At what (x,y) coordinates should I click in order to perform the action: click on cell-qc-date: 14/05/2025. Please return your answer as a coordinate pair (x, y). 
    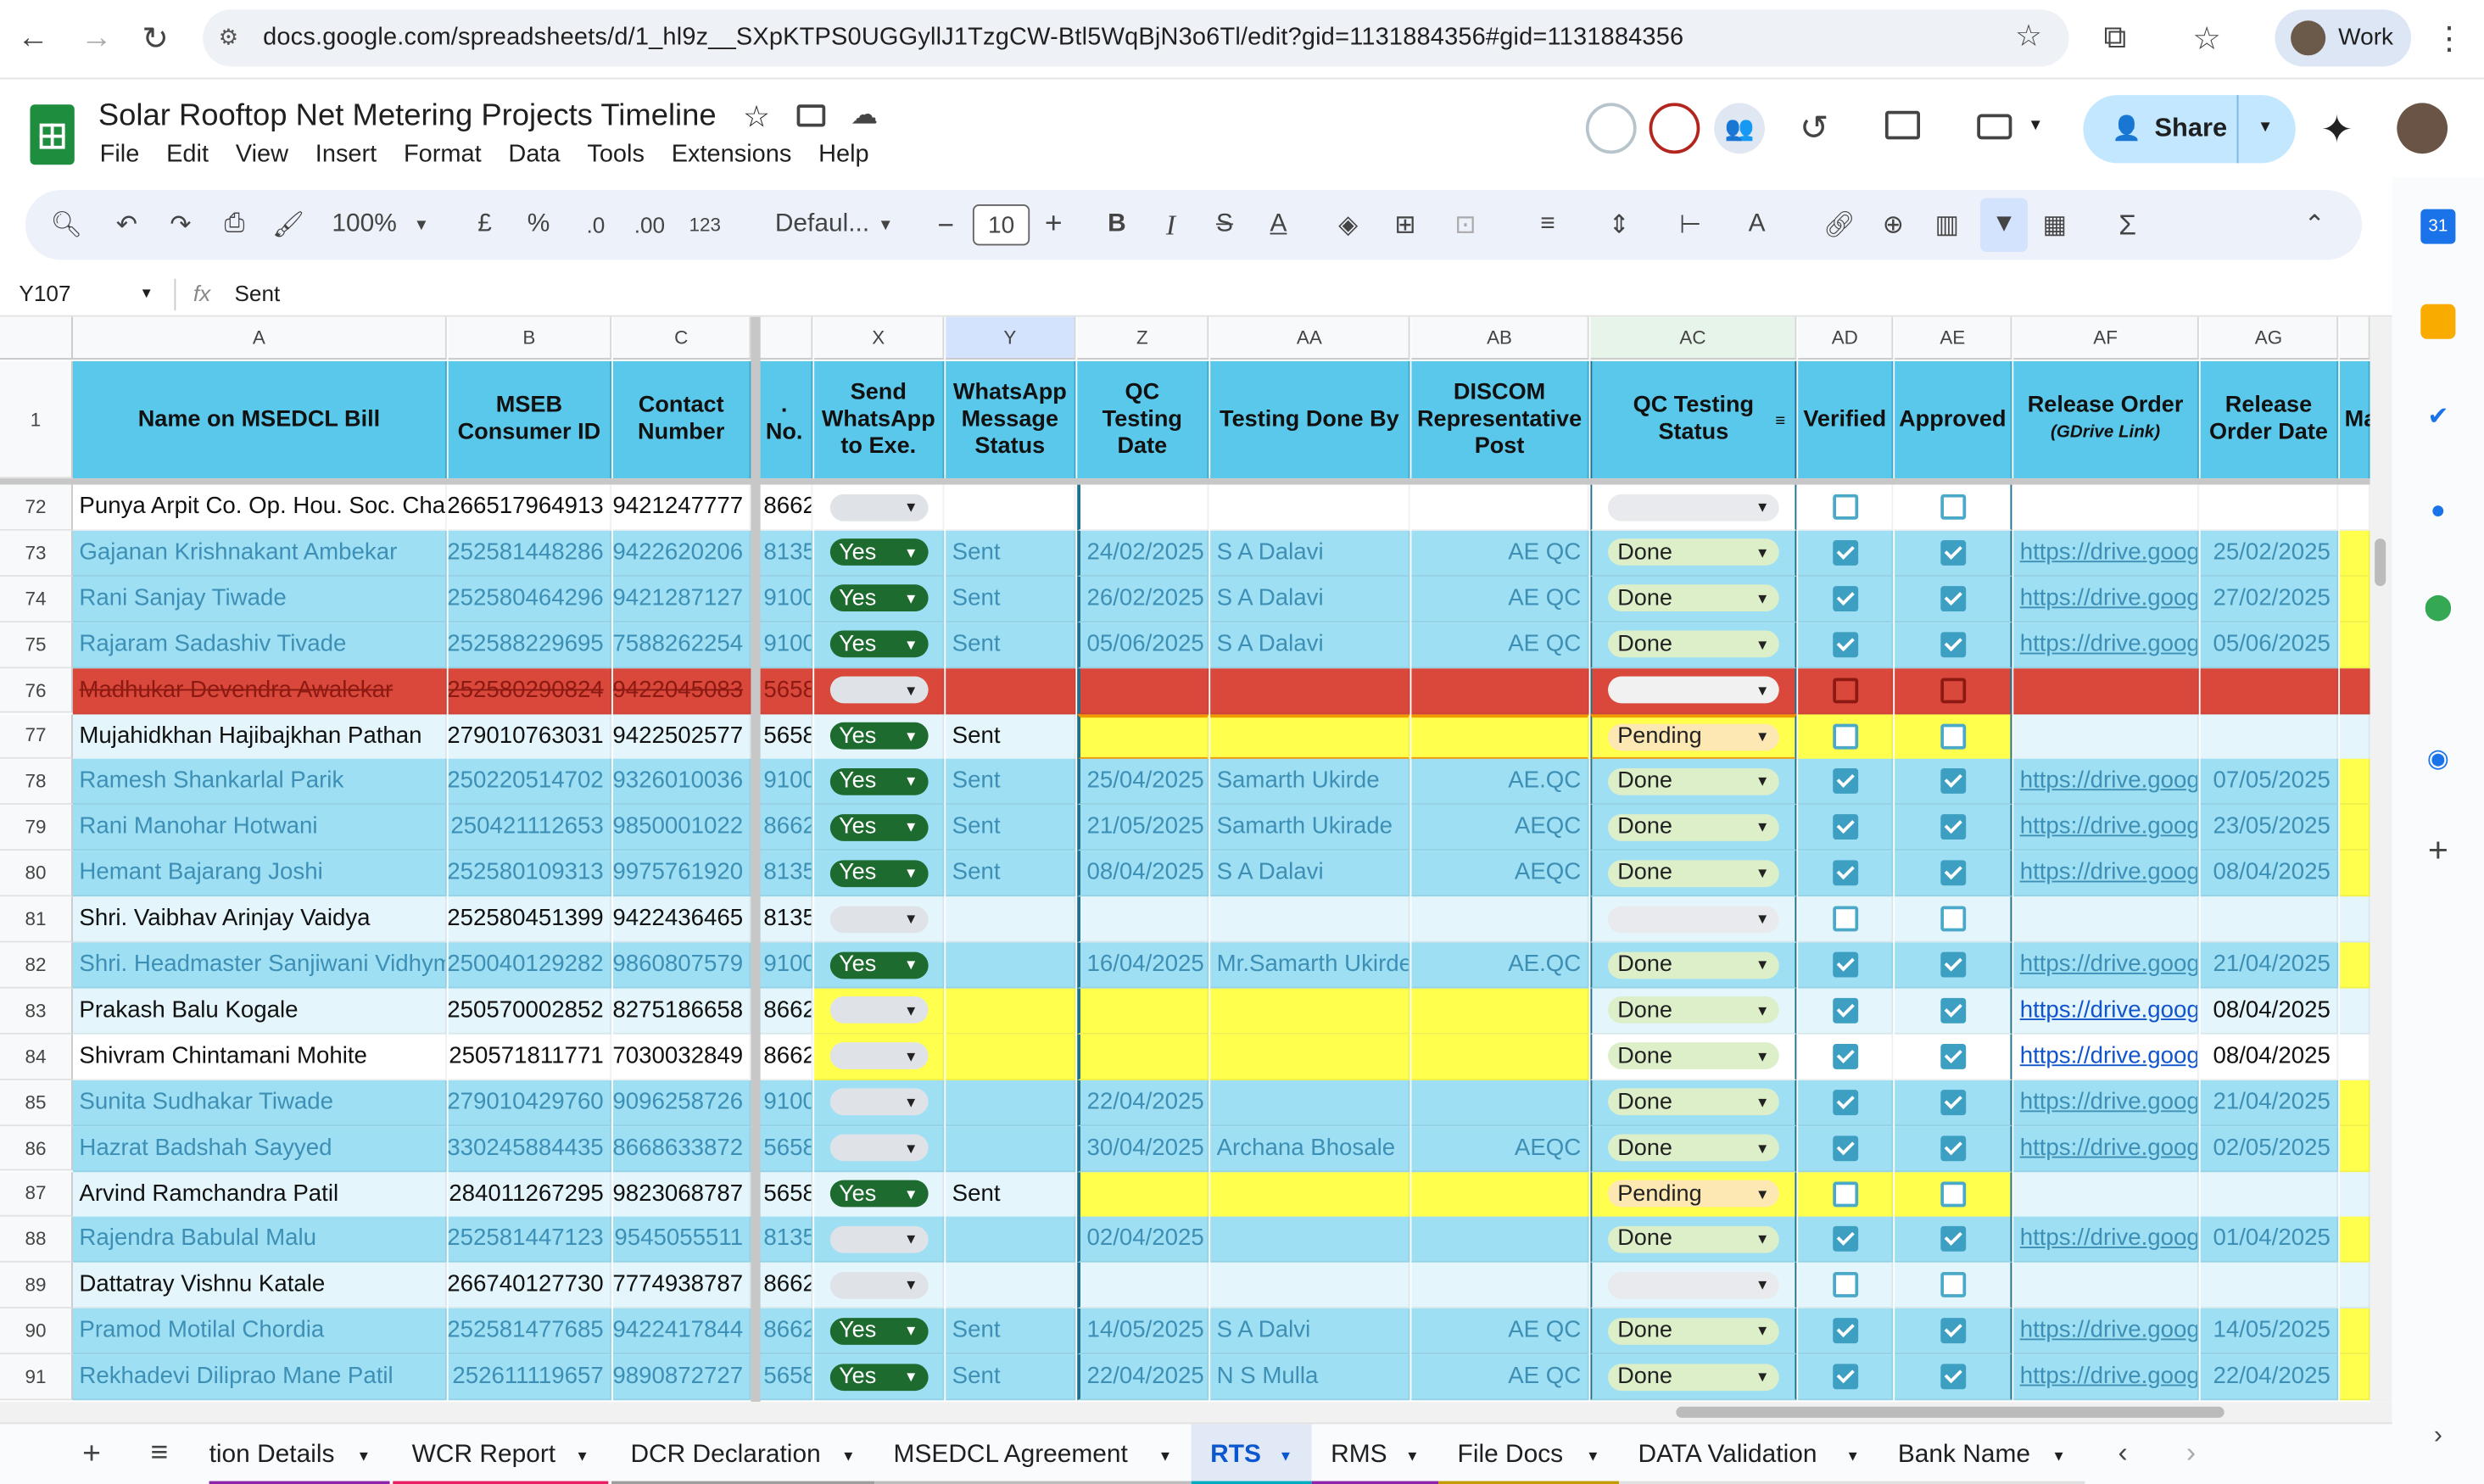
    Looking at the image, I should click on (1143, 1331).